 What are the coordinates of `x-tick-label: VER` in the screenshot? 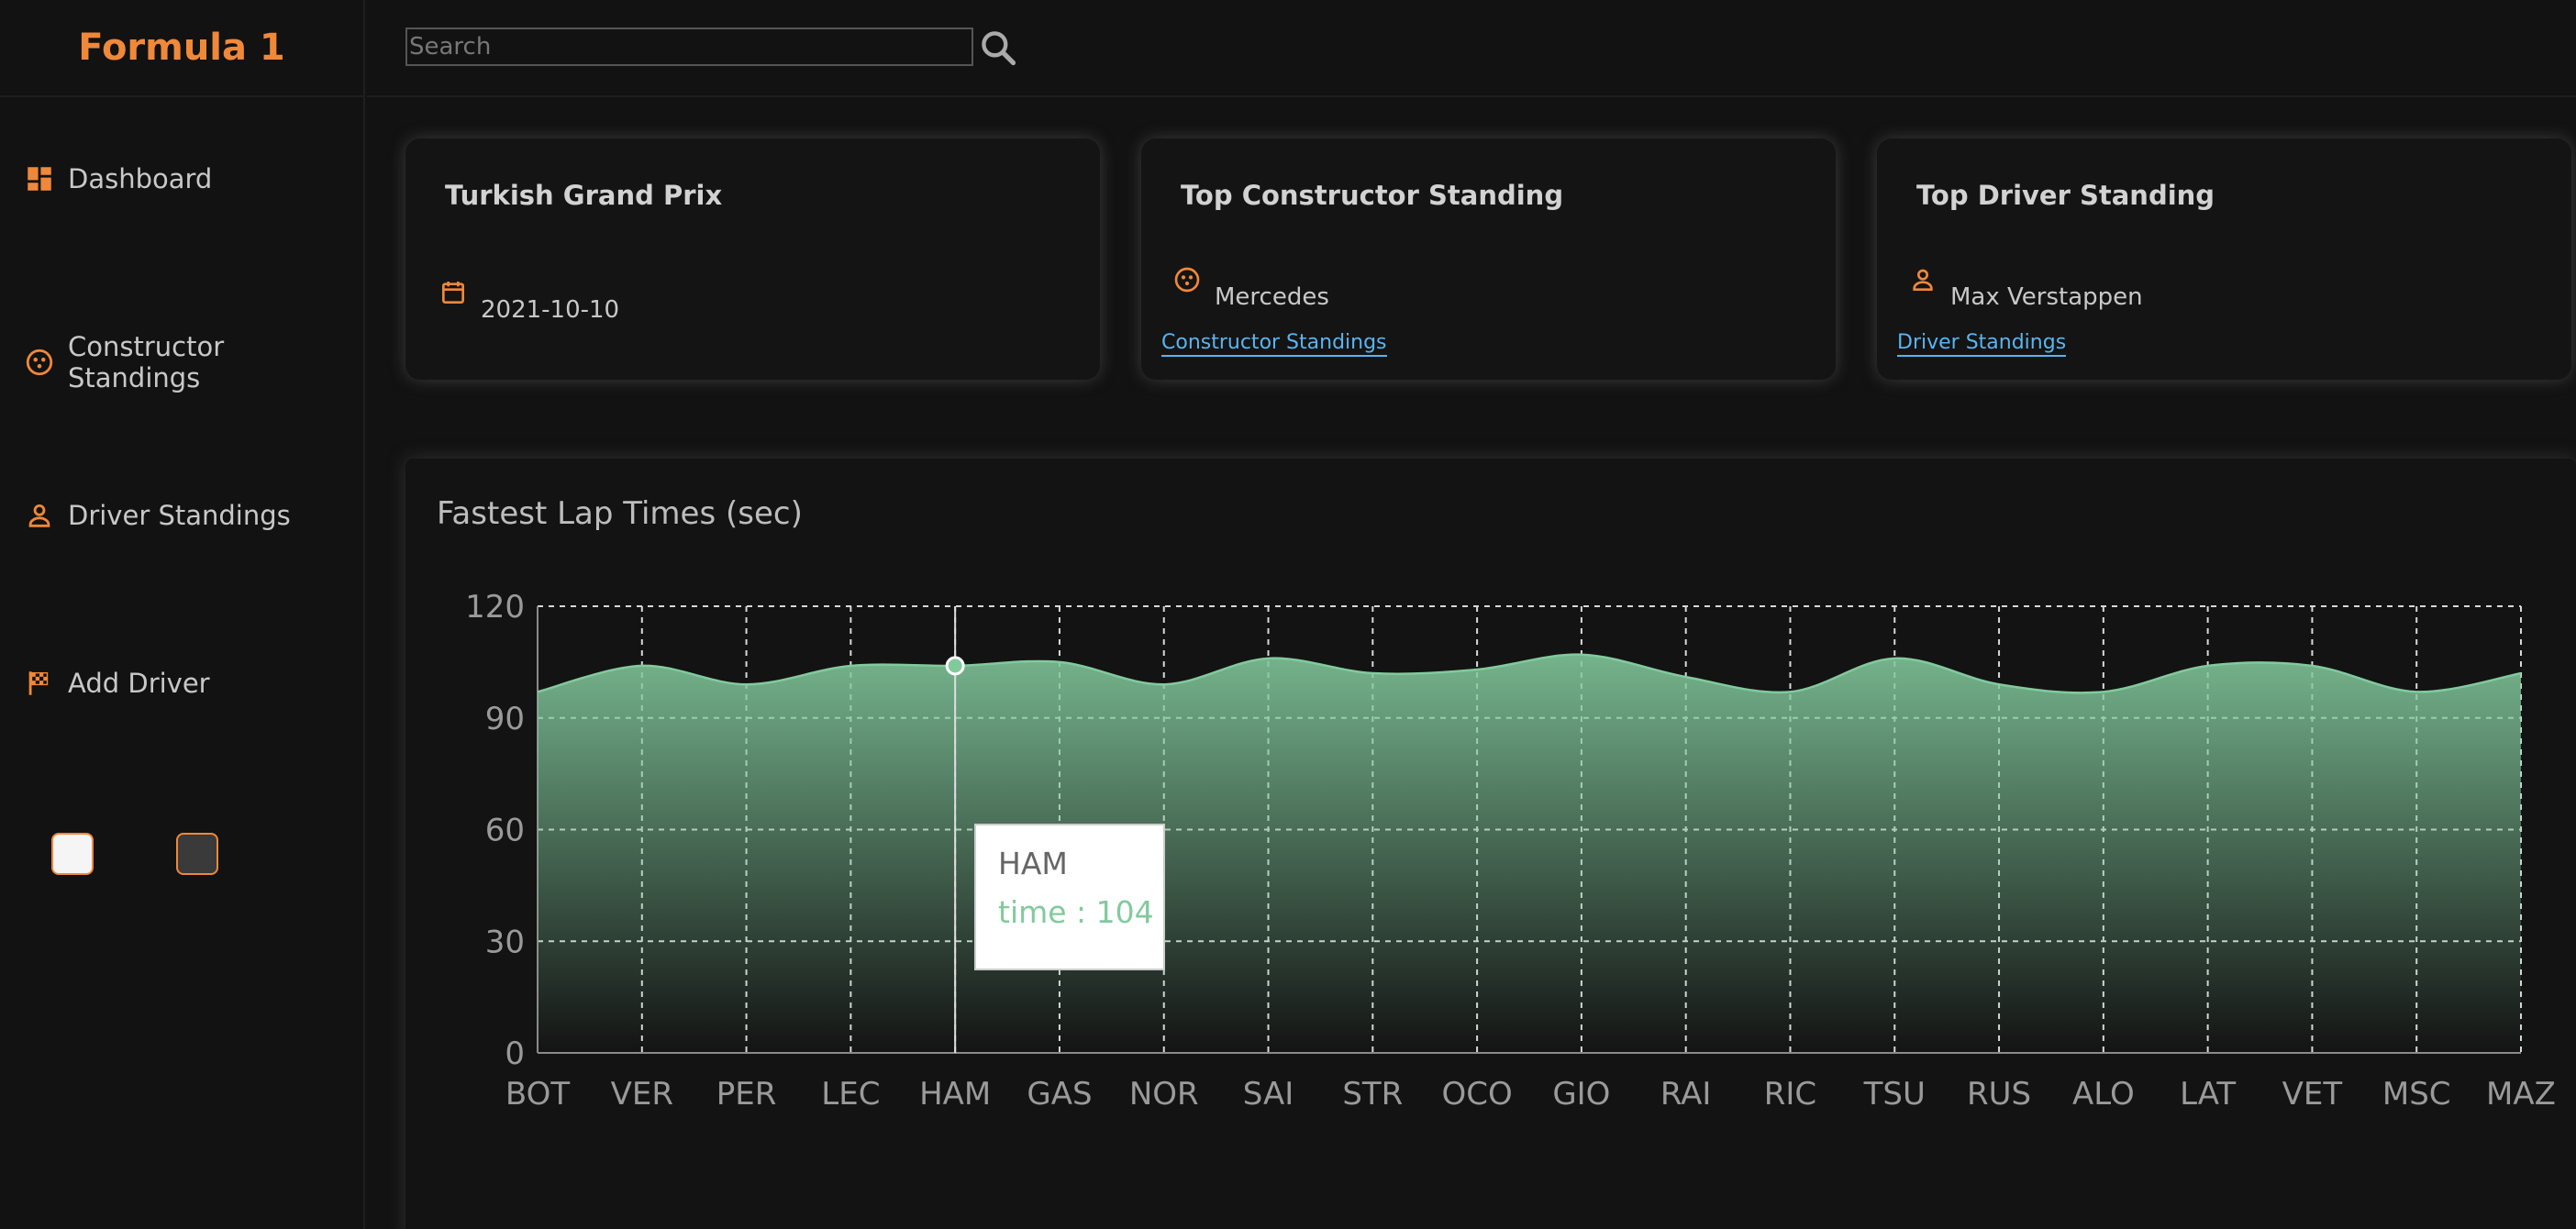 It's located at (642, 1094).